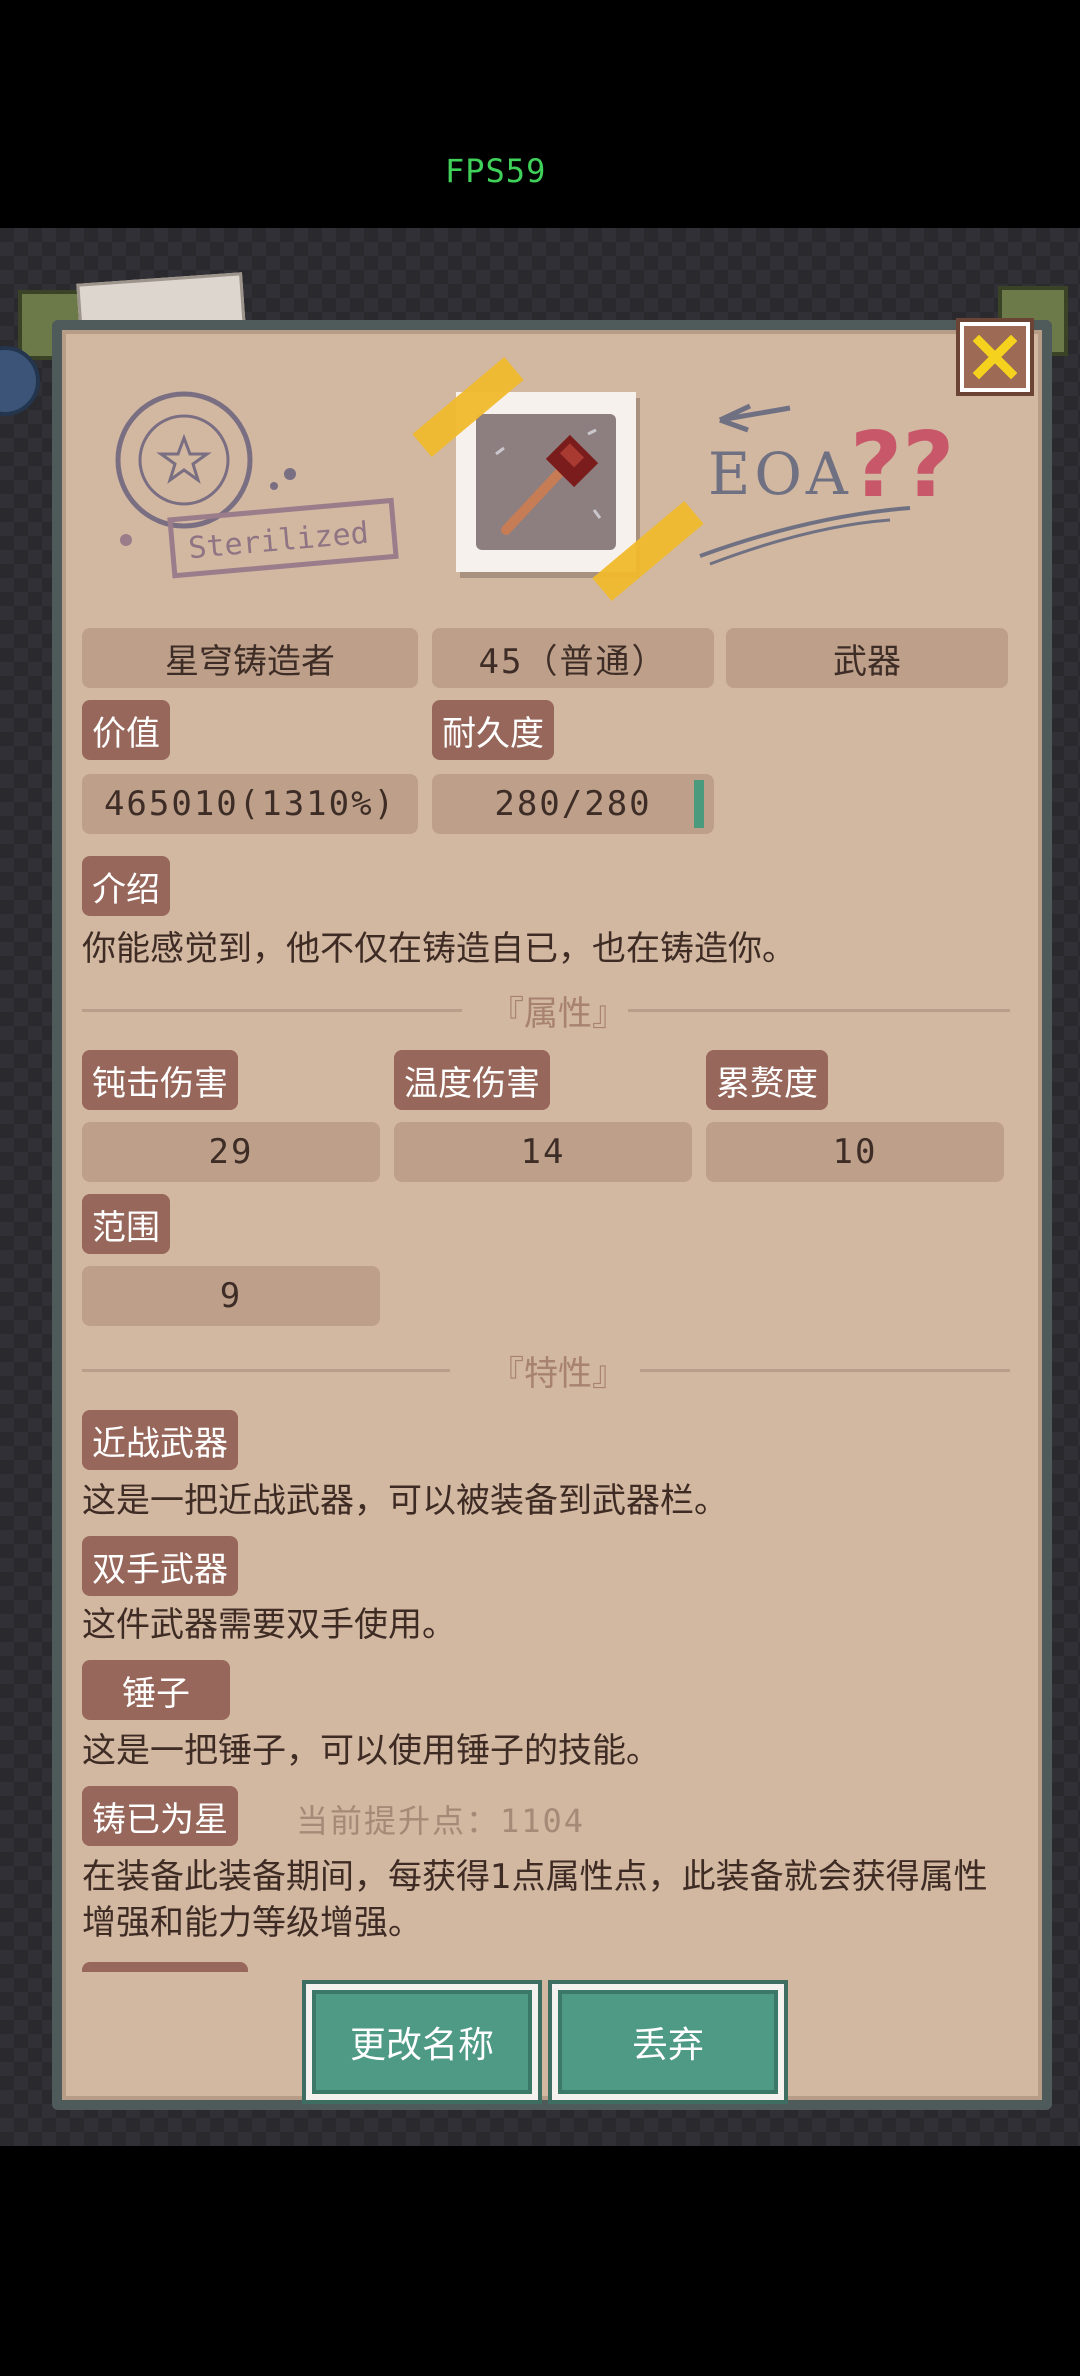  What do you see at coordinates (405, 1501) in the screenshot?
I see `trait-text: 这是一把近战武器，可以被装备到武器栏。` at bounding box center [405, 1501].